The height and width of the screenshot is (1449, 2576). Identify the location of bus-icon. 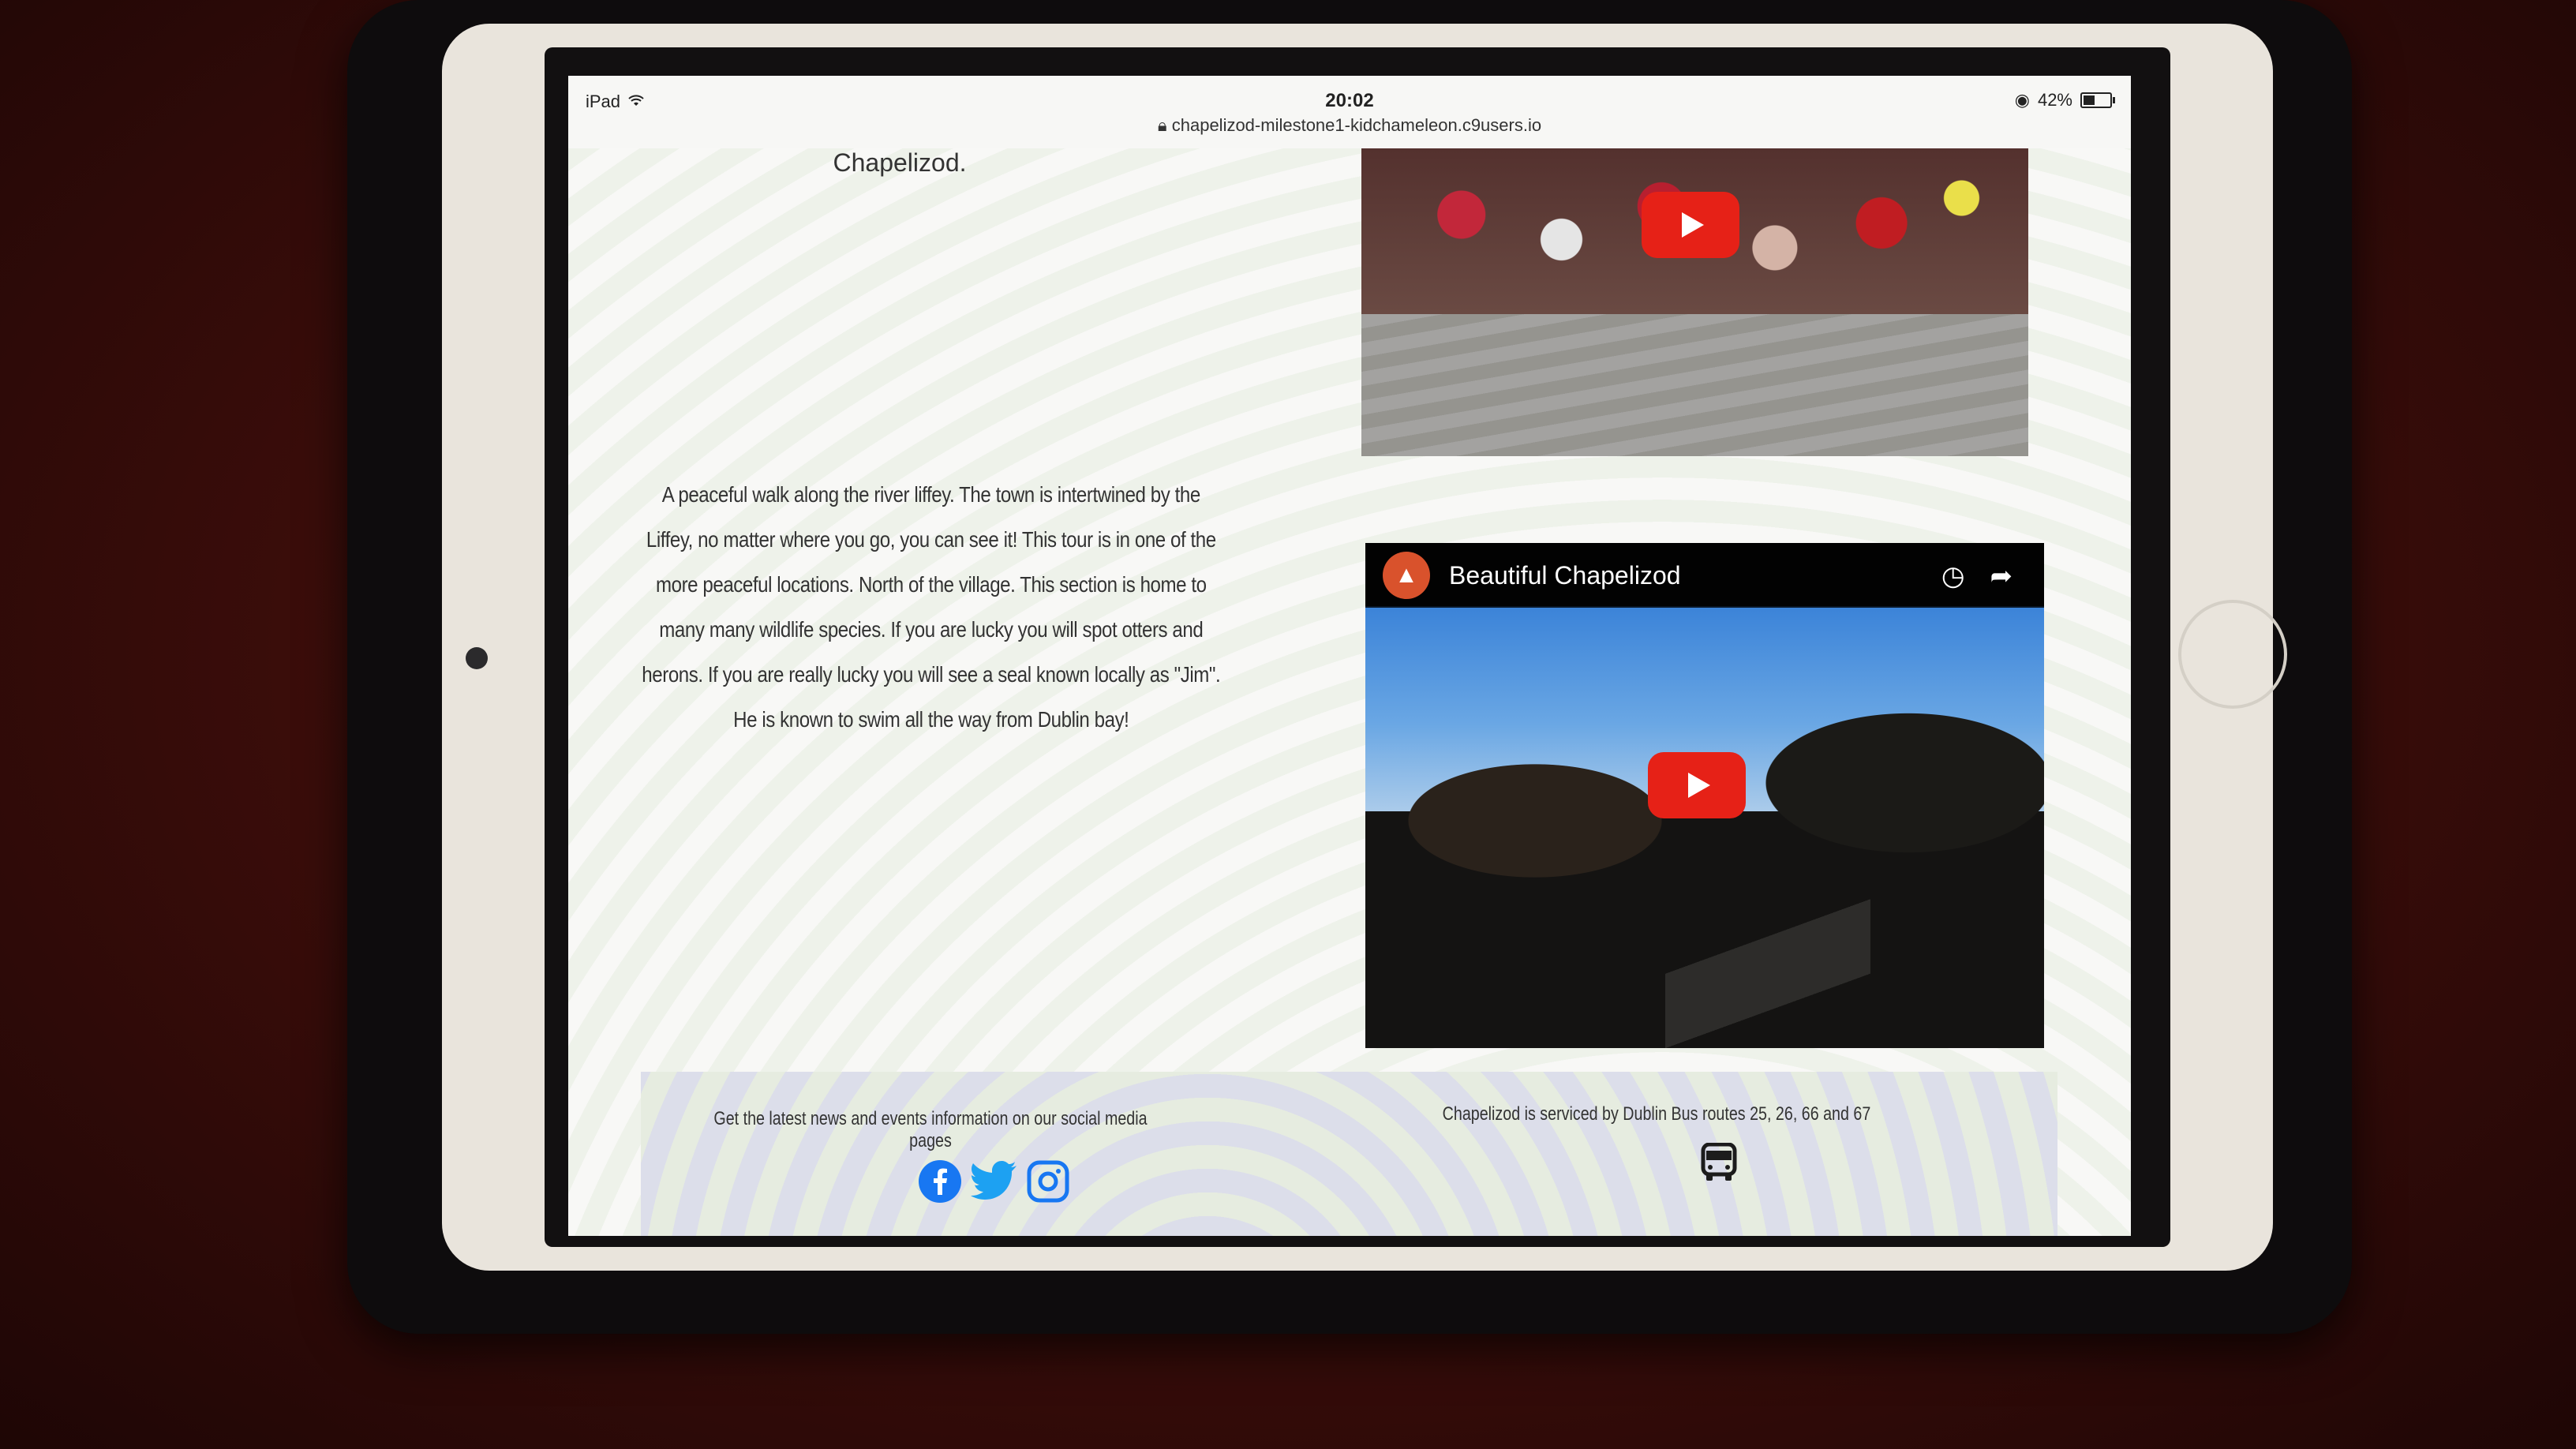
(1719, 1164).